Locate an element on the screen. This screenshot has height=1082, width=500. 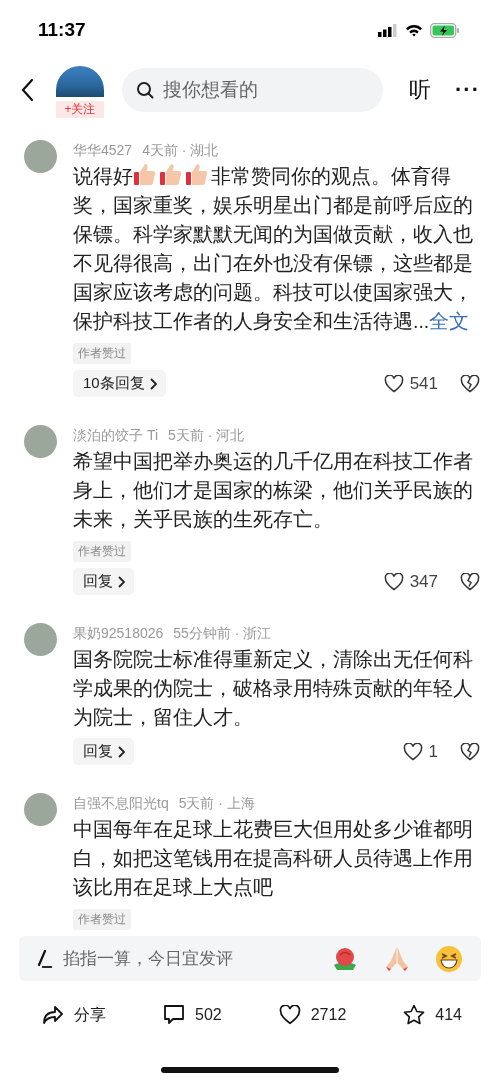
search-field: 搜你想看的 is located at coordinates (252, 90).